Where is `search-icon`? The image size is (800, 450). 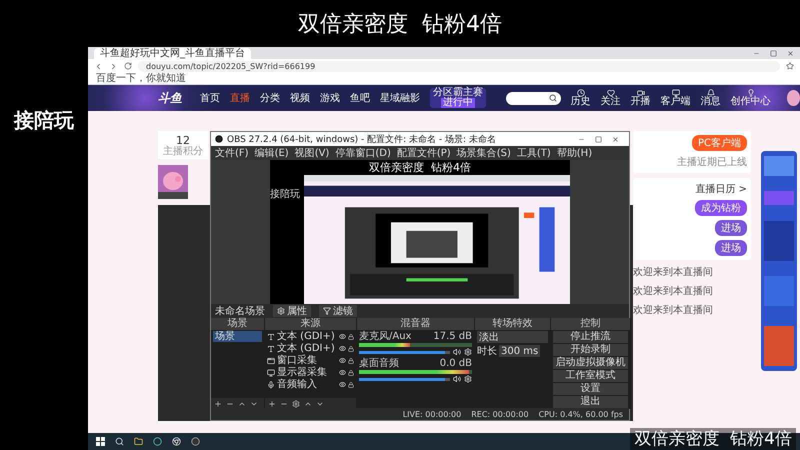 search-icon is located at coordinates (552, 98).